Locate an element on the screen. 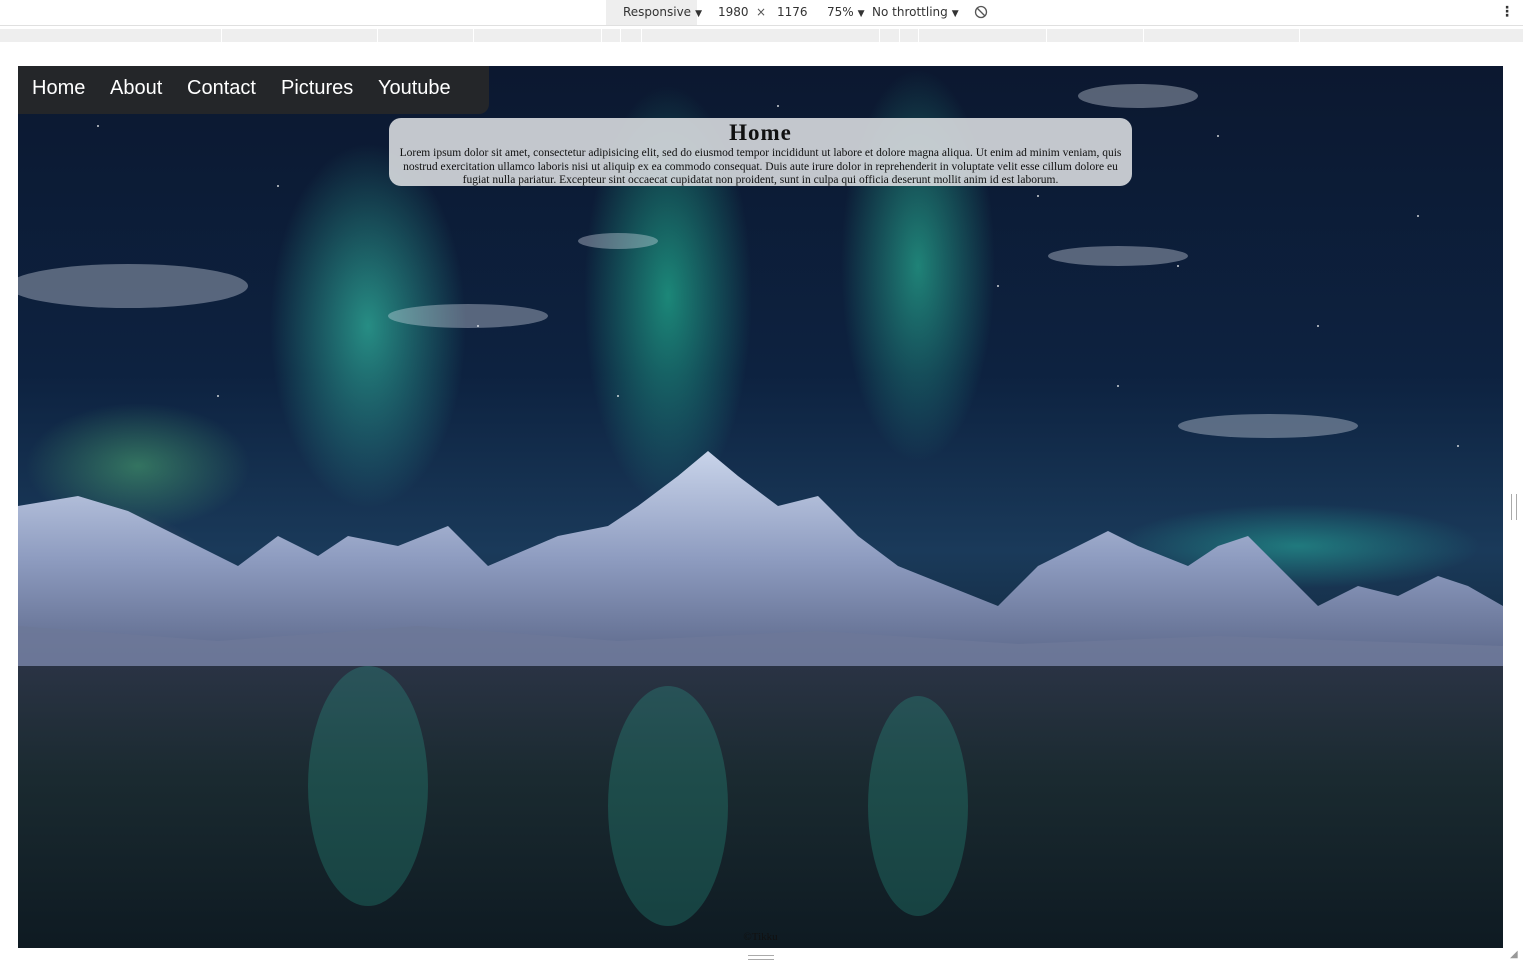 This screenshot has width=1523, height=961. page-title: Home is located at coordinates (760, 132).